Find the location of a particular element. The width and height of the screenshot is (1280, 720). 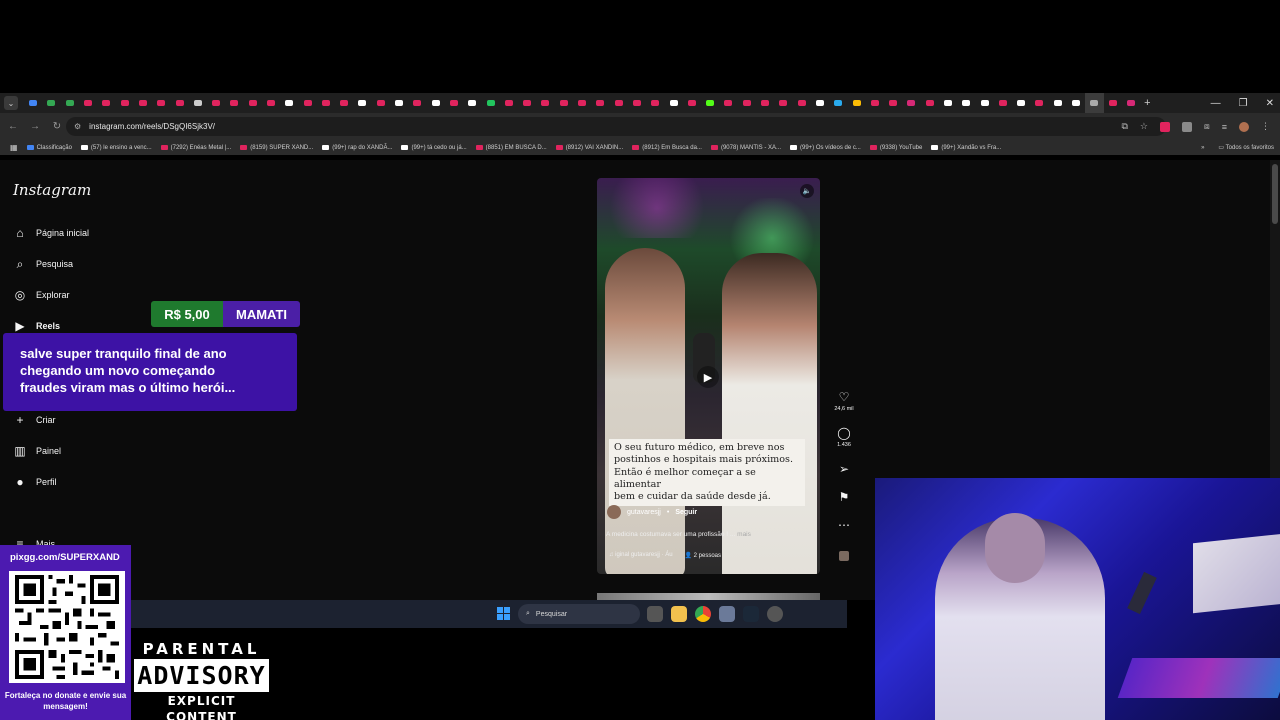

reload-icon: ↻ is located at coordinates (57, 126).